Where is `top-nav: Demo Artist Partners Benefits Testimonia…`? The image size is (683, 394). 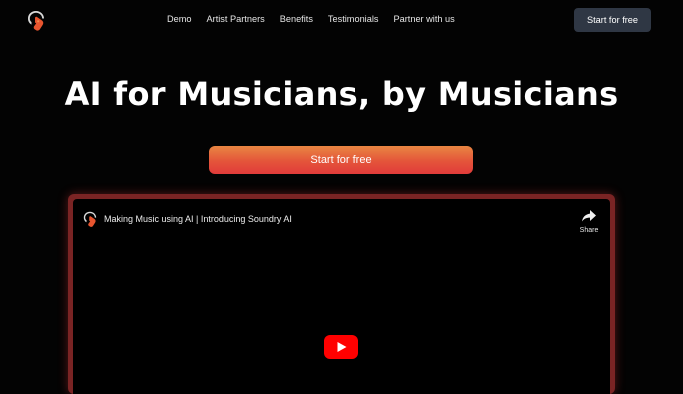
top-nav: Demo Artist Partners Benefits Testimonia… is located at coordinates (341, 20).